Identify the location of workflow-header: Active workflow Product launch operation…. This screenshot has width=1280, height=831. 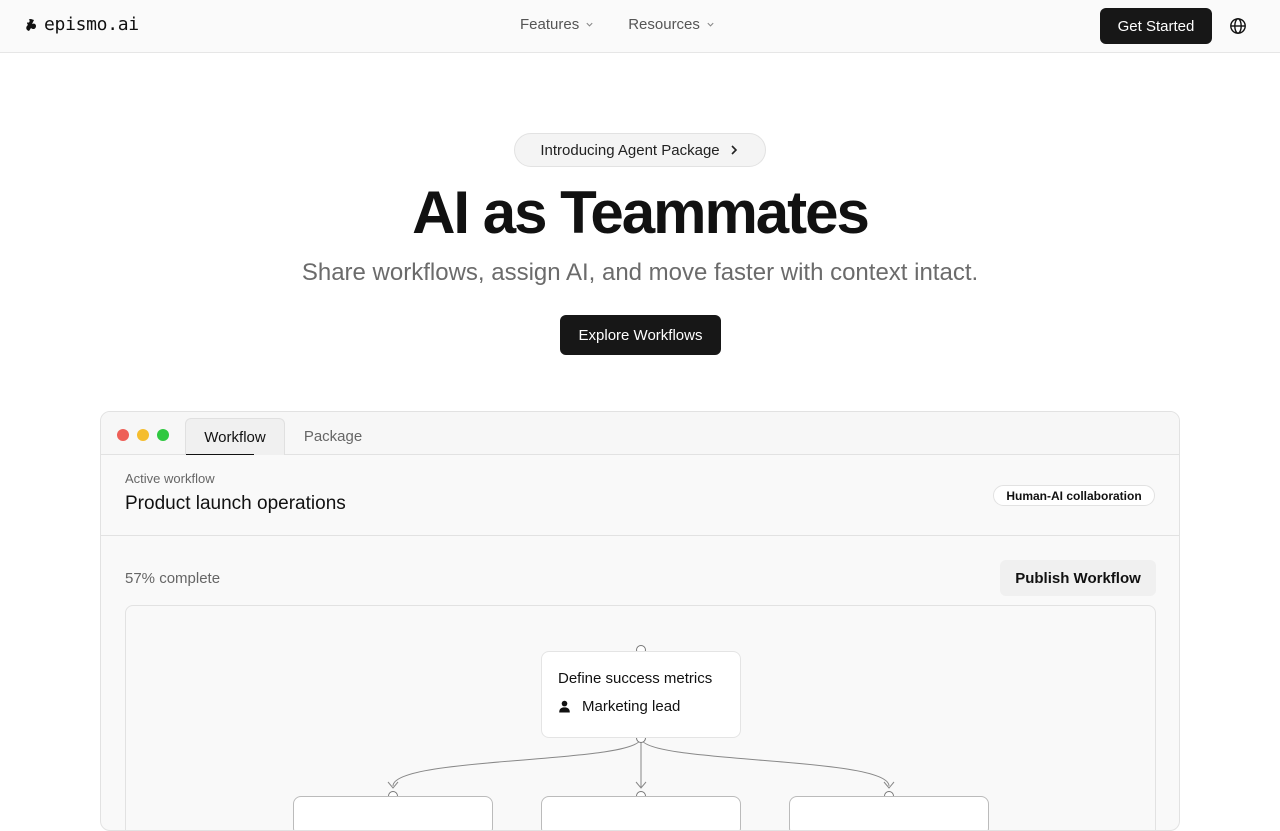
(640, 495).